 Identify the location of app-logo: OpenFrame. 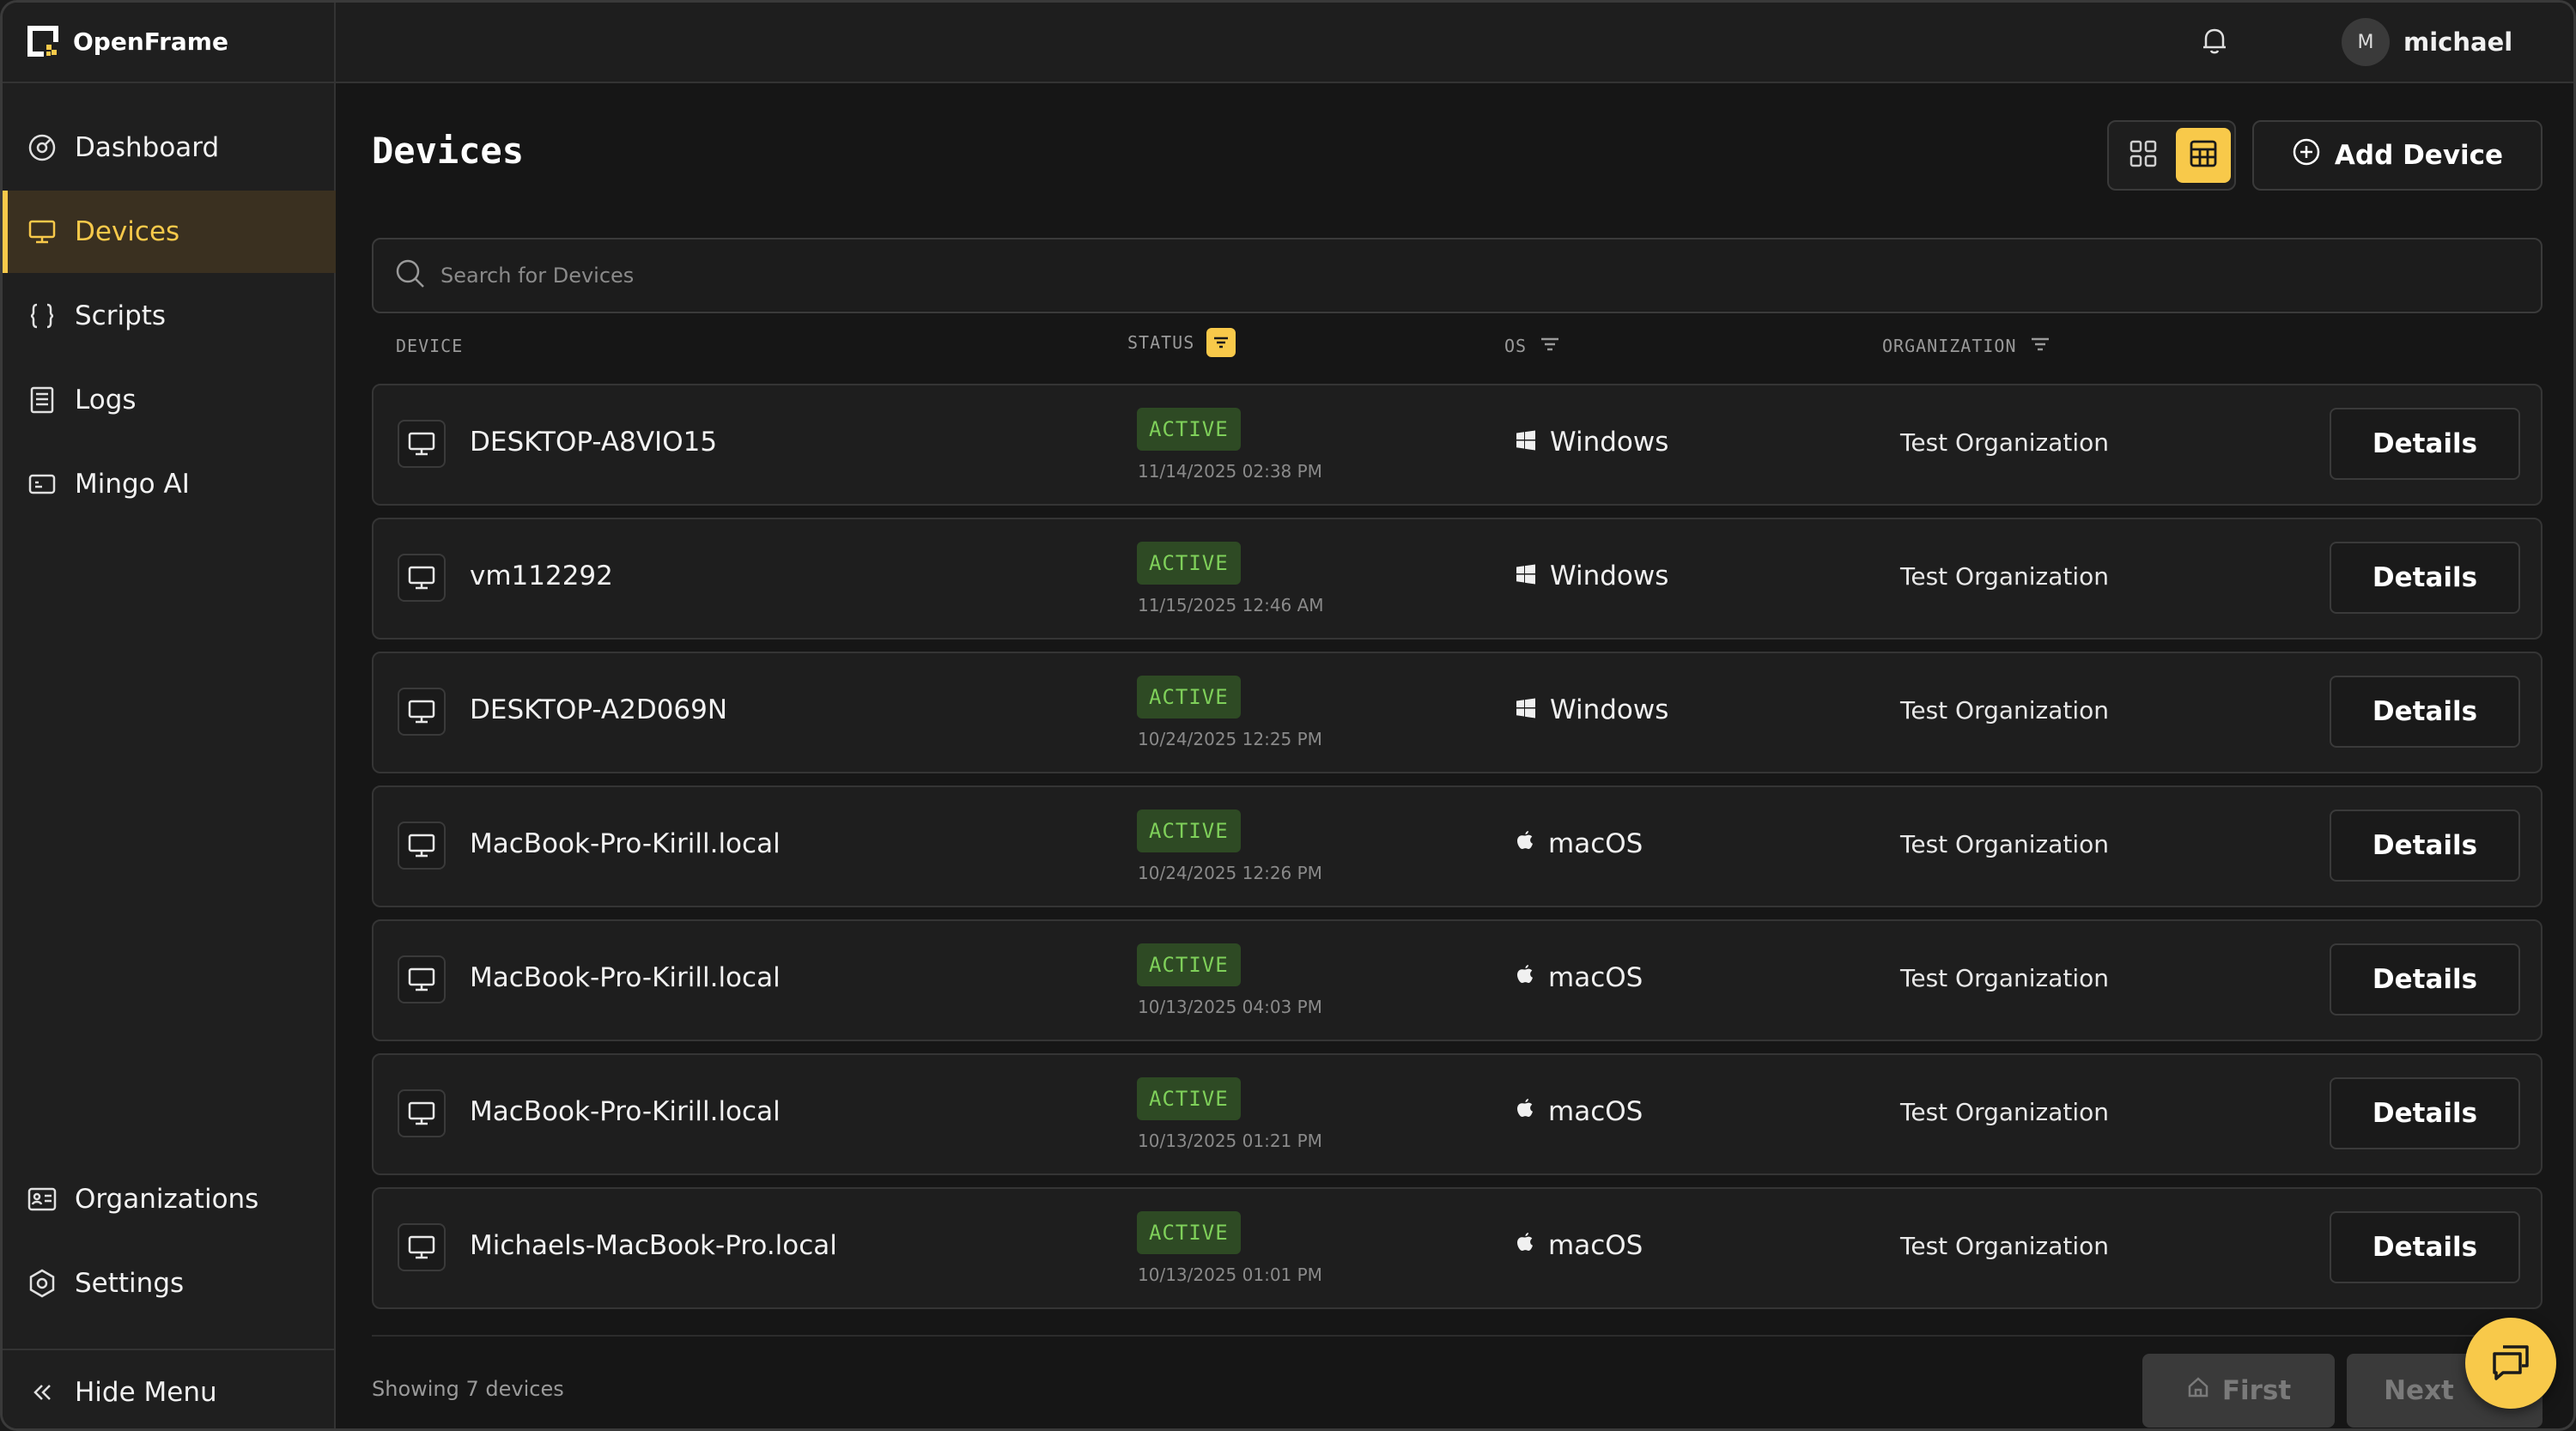
(127, 41).